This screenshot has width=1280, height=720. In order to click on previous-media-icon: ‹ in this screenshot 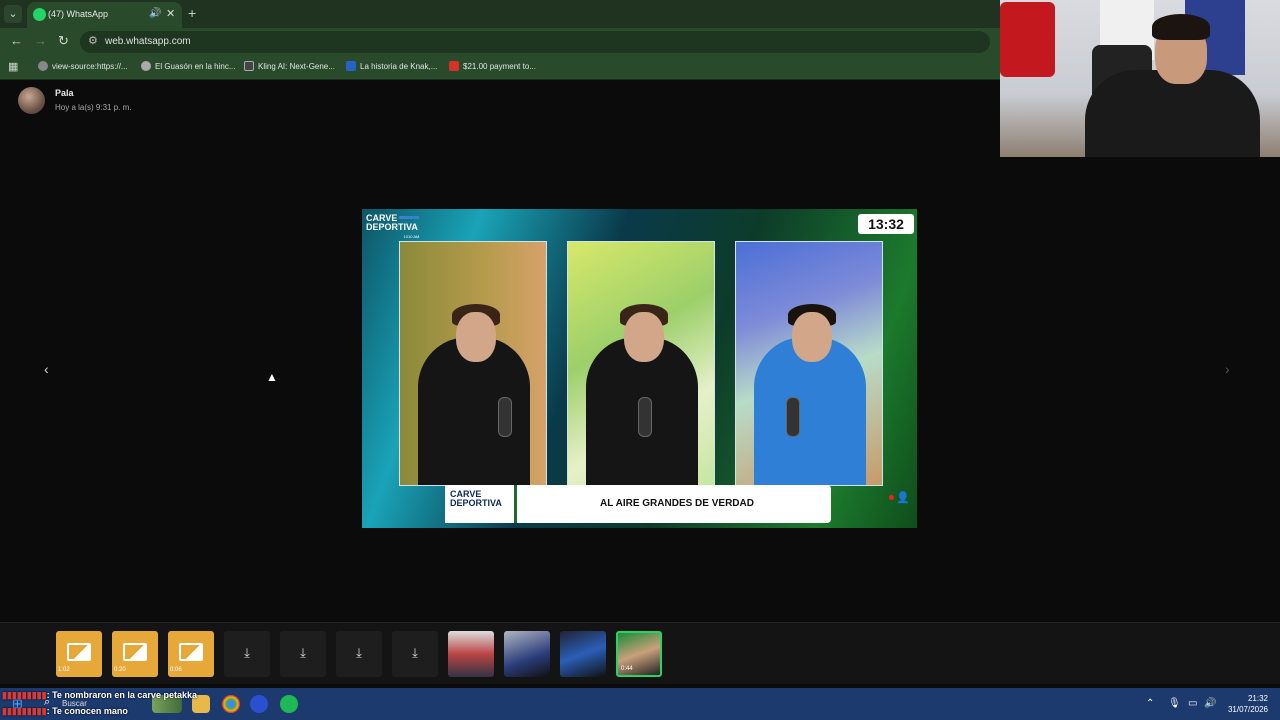, I will do `click(46, 369)`.